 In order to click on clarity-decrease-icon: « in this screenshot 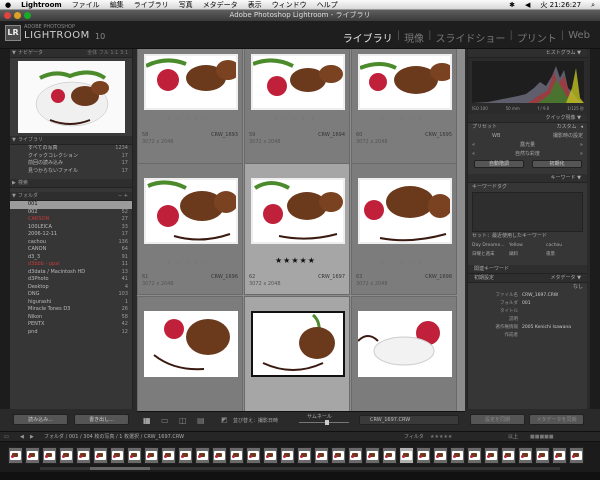, I will do `click(473, 154)`.